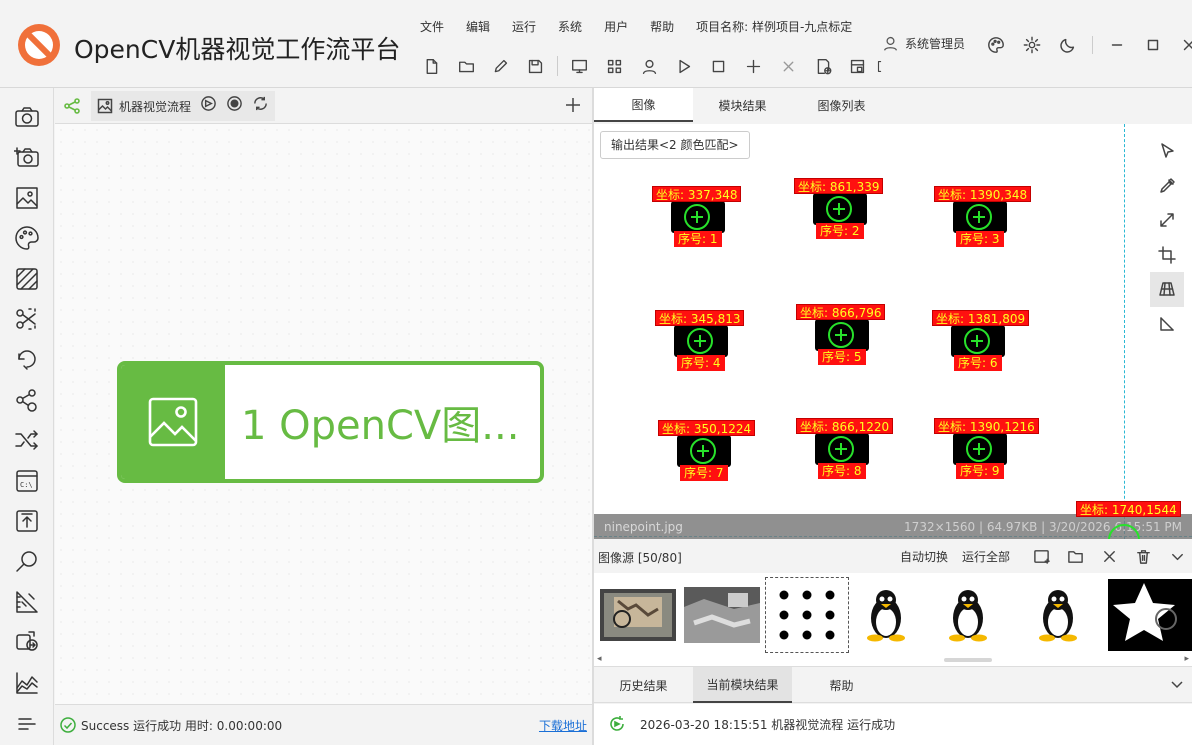  What do you see at coordinates (707, 428) in the screenshot?
I see `coord-label: 坐标: 350,1224` at bounding box center [707, 428].